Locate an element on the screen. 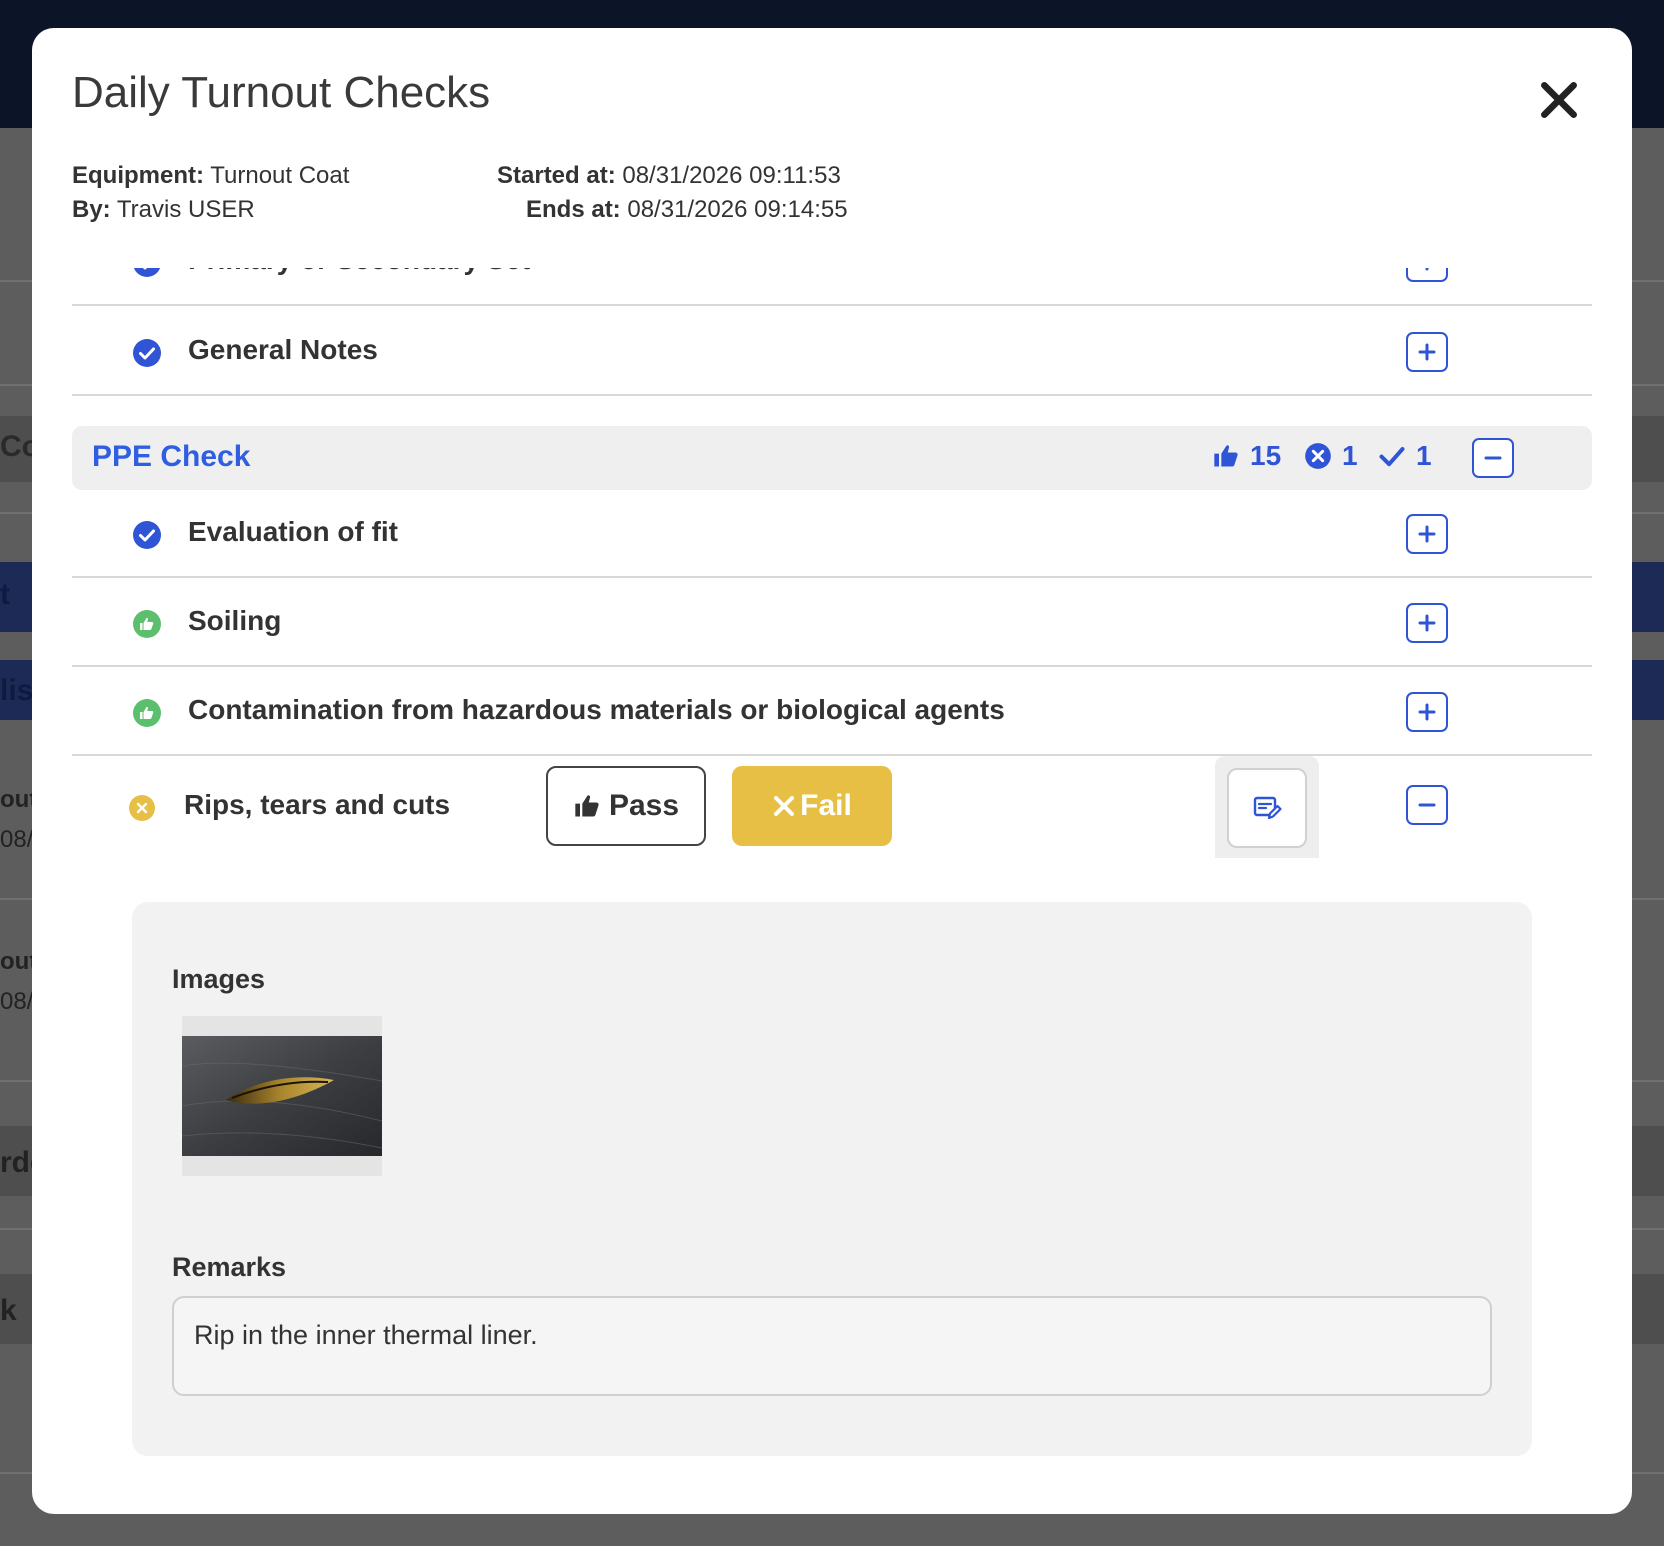 The image size is (1664, 1546). collapse-button is located at coordinates (1427, 805).